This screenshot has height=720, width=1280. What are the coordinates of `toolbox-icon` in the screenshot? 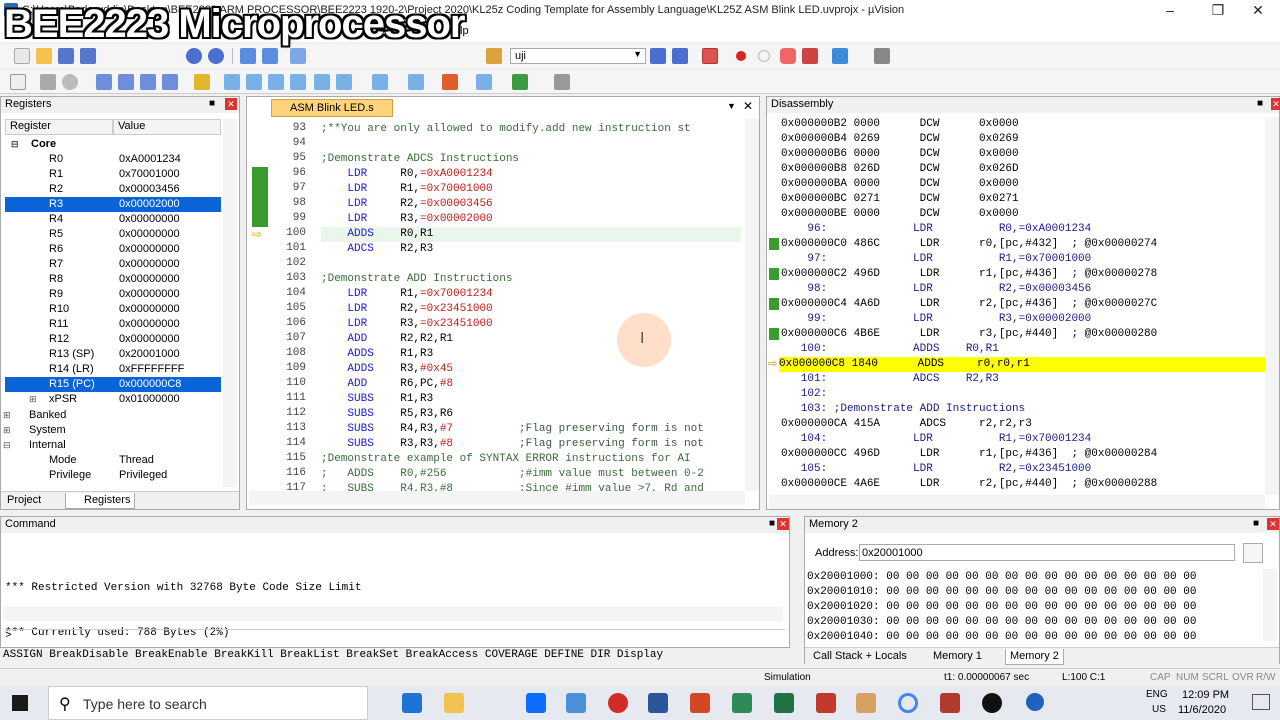 It's located at (562, 82).